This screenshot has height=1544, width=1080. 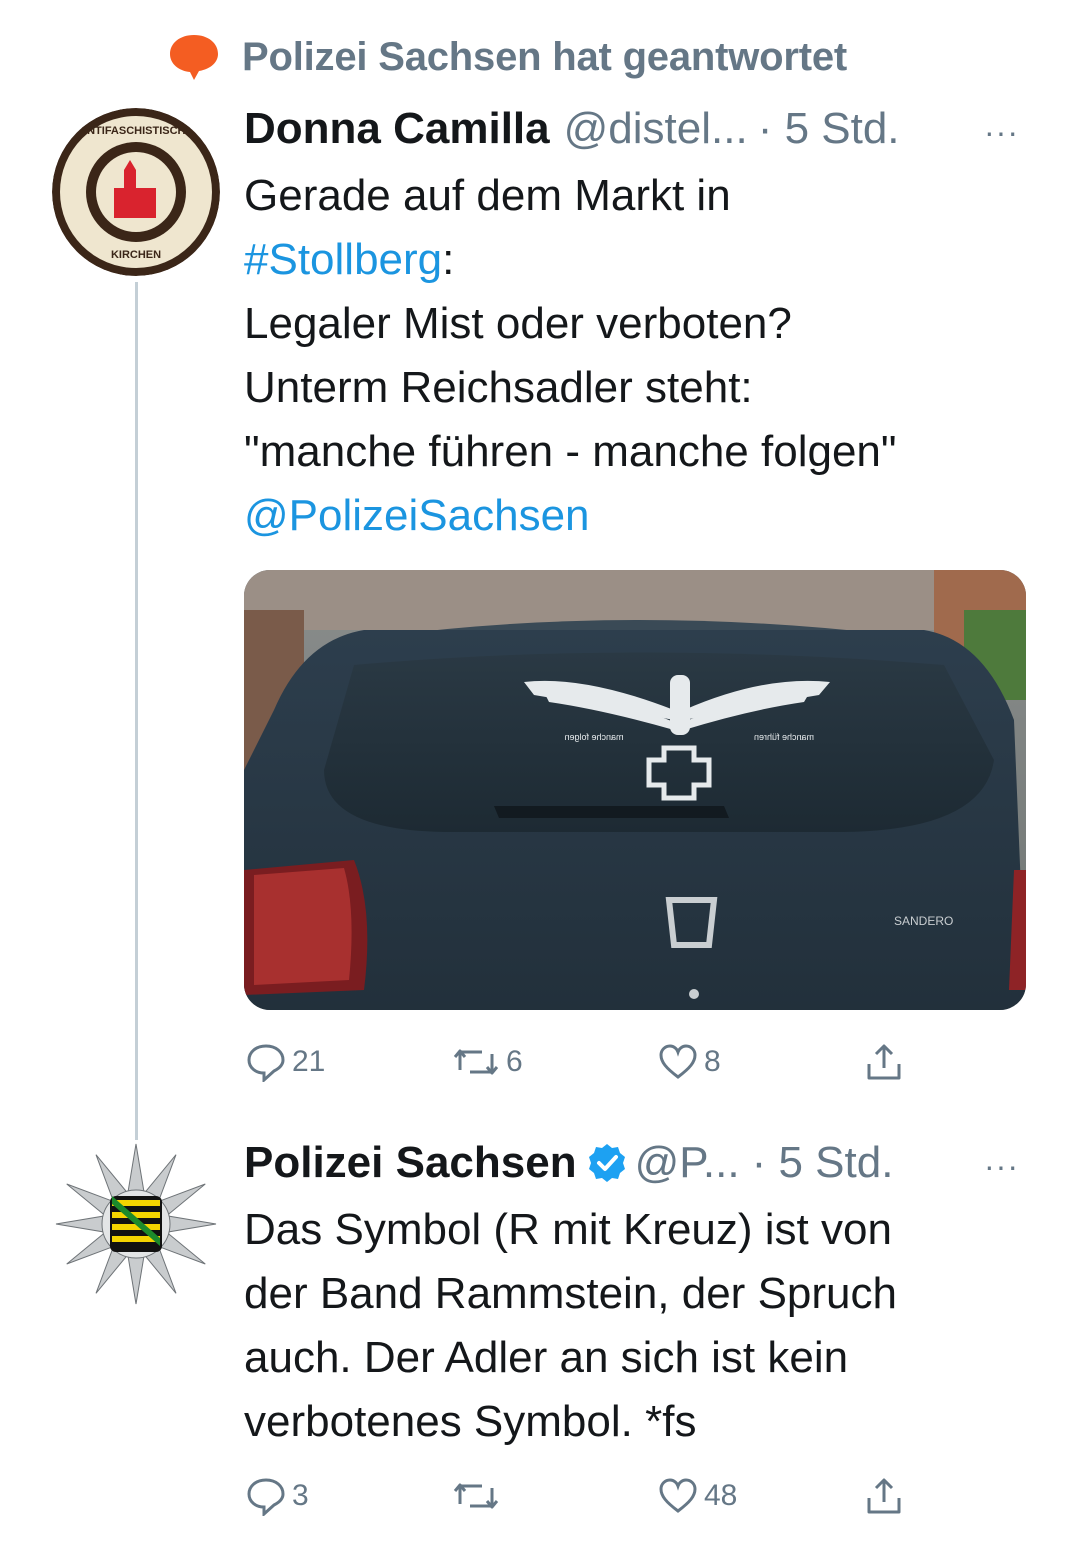 What do you see at coordinates (570, 1293) in the screenshot?
I see `tweet-text-line: der Band Rammstein, der Spruch` at bounding box center [570, 1293].